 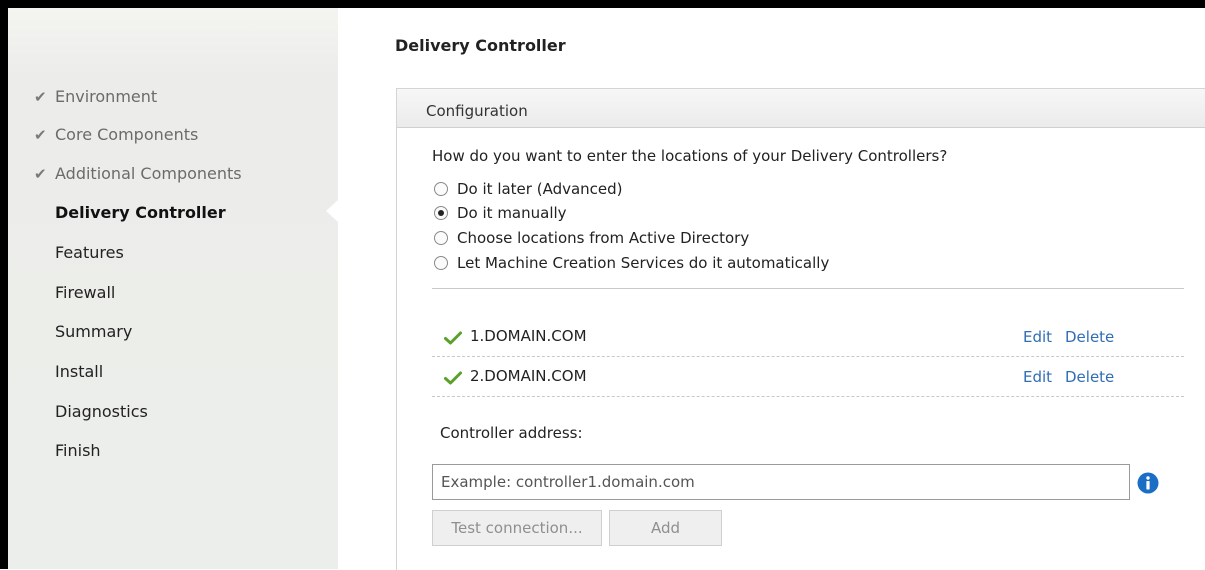 What do you see at coordinates (511, 433) in the screenshot?
I see `controller-address-label: Controller address:` at bounding box center [511, 433].